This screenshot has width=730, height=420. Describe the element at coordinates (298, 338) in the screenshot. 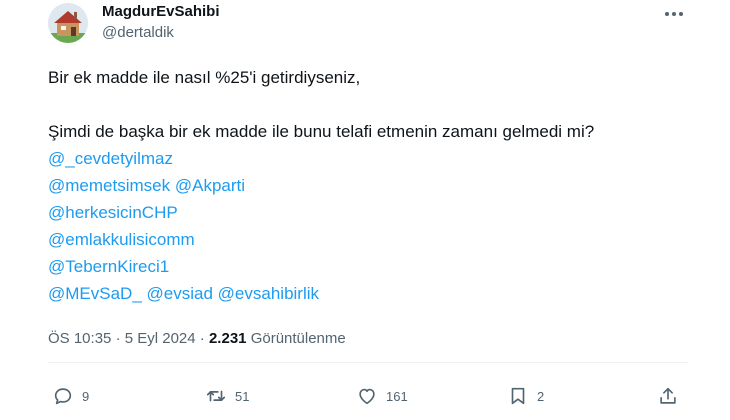

I see `views-label: Görüntülenme` at that location.